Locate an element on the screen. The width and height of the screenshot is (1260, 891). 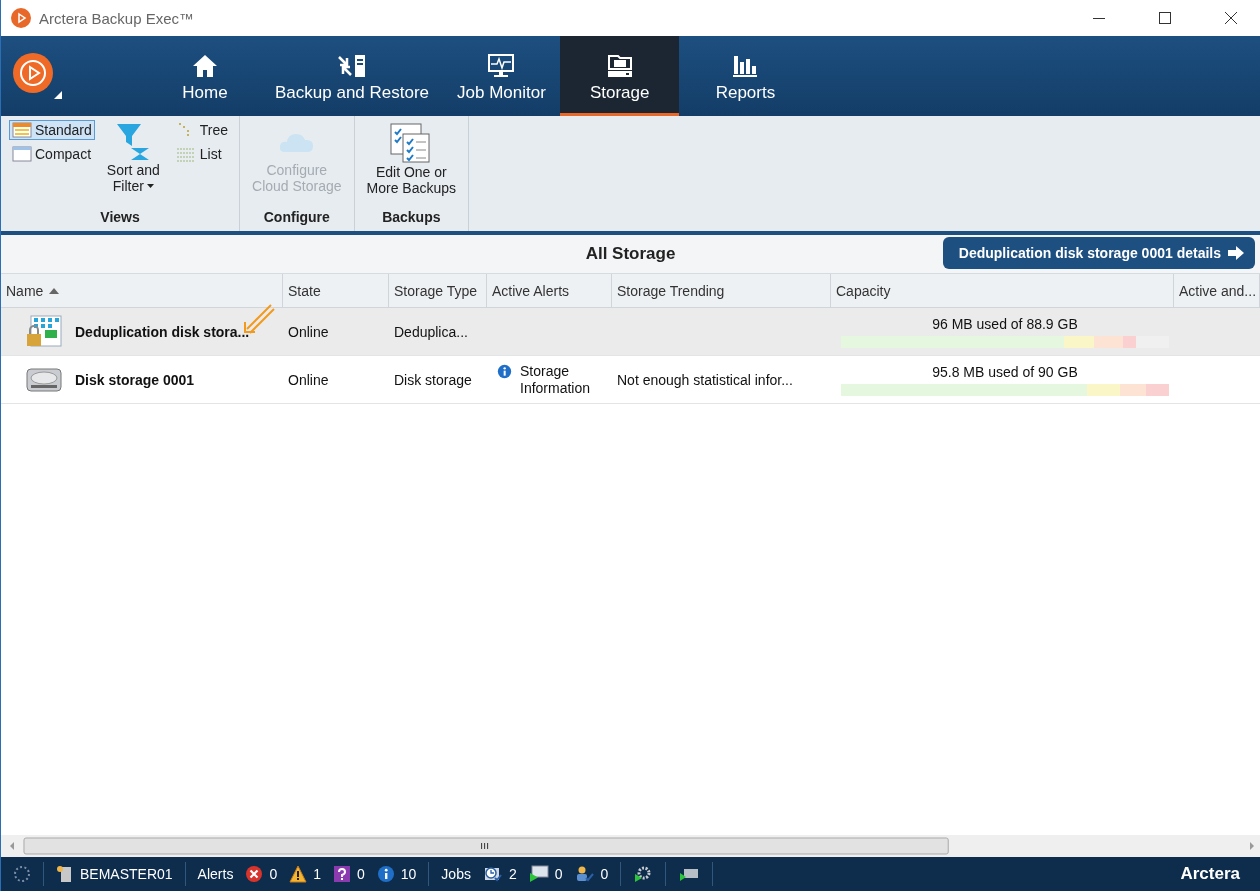
layout-button: List is located at coordinates (201, 154).